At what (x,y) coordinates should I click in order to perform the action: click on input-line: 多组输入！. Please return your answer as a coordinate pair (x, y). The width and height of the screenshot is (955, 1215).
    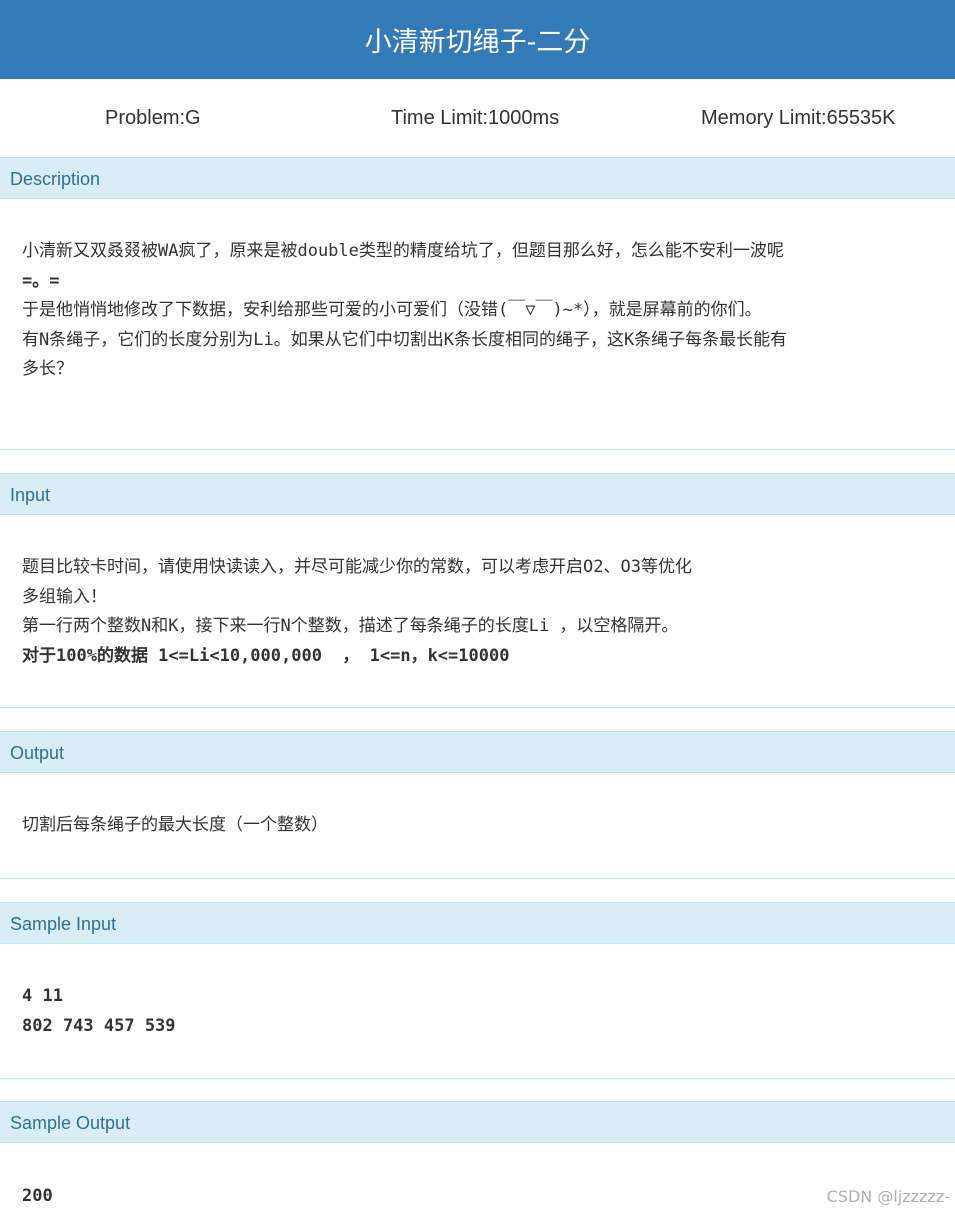
    Looking at the image, I should click on (64, 596).